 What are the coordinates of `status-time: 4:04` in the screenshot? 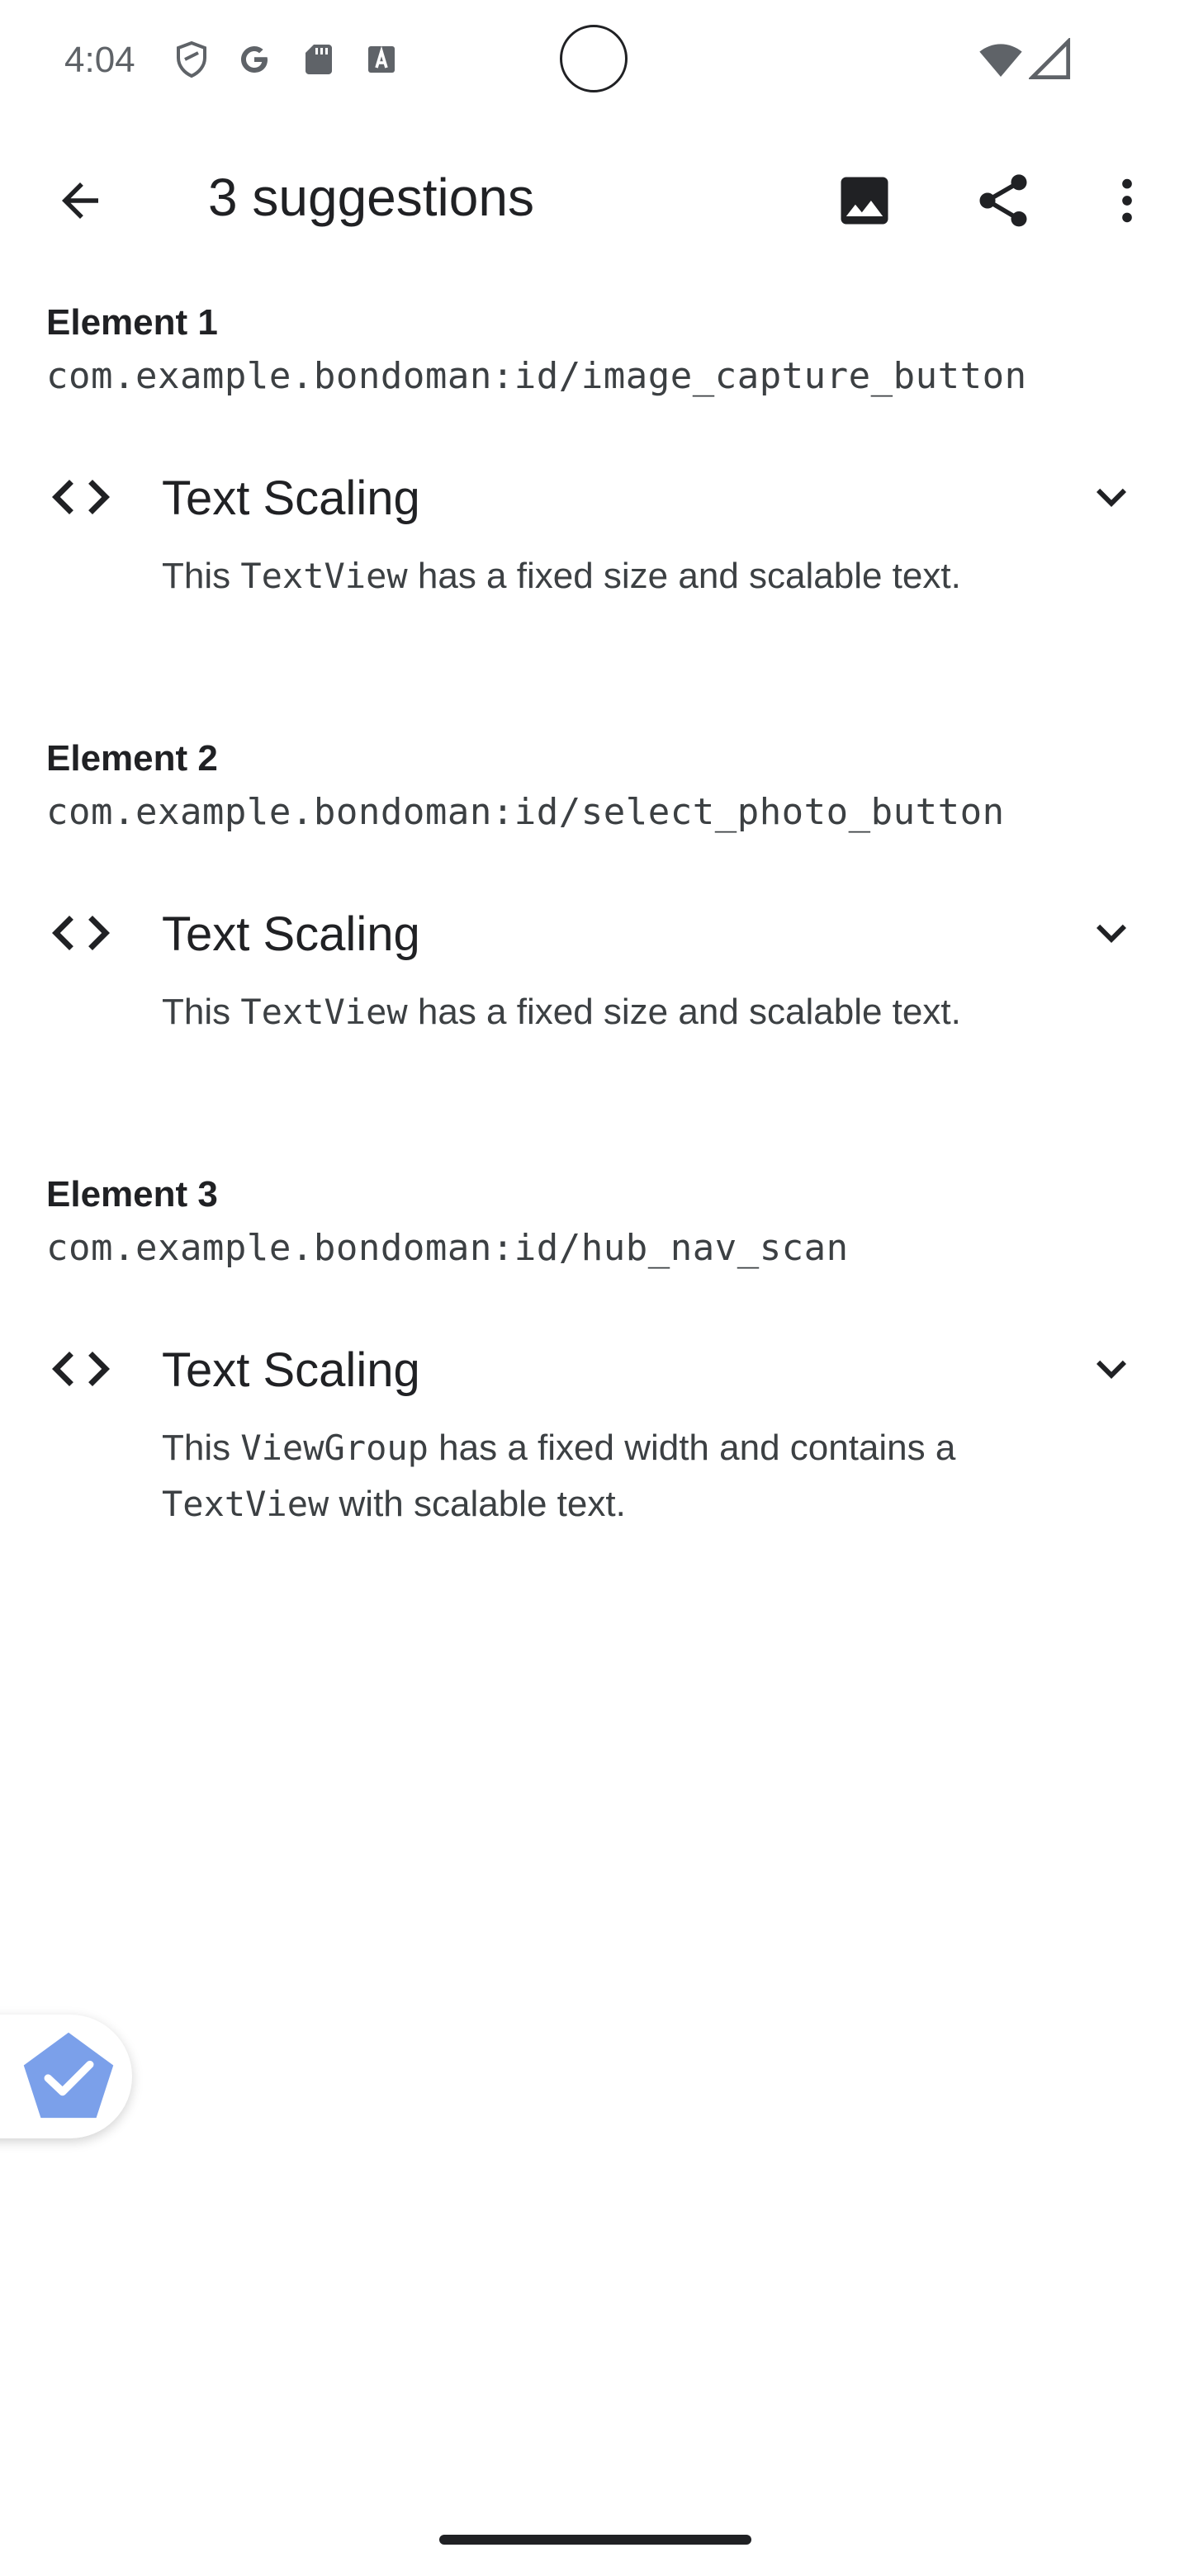 It's located at (99, 60).